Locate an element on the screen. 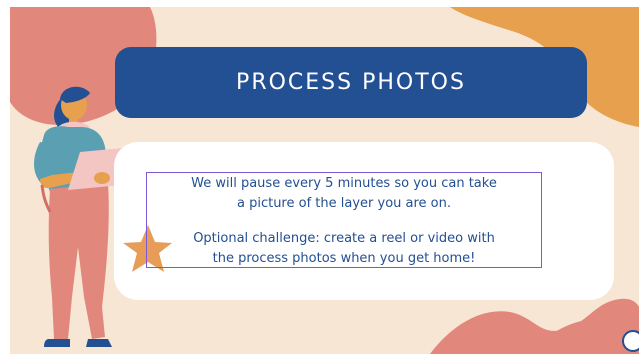  title-bar: PROCESS PHOTOS is located at coordinates (351, 82).